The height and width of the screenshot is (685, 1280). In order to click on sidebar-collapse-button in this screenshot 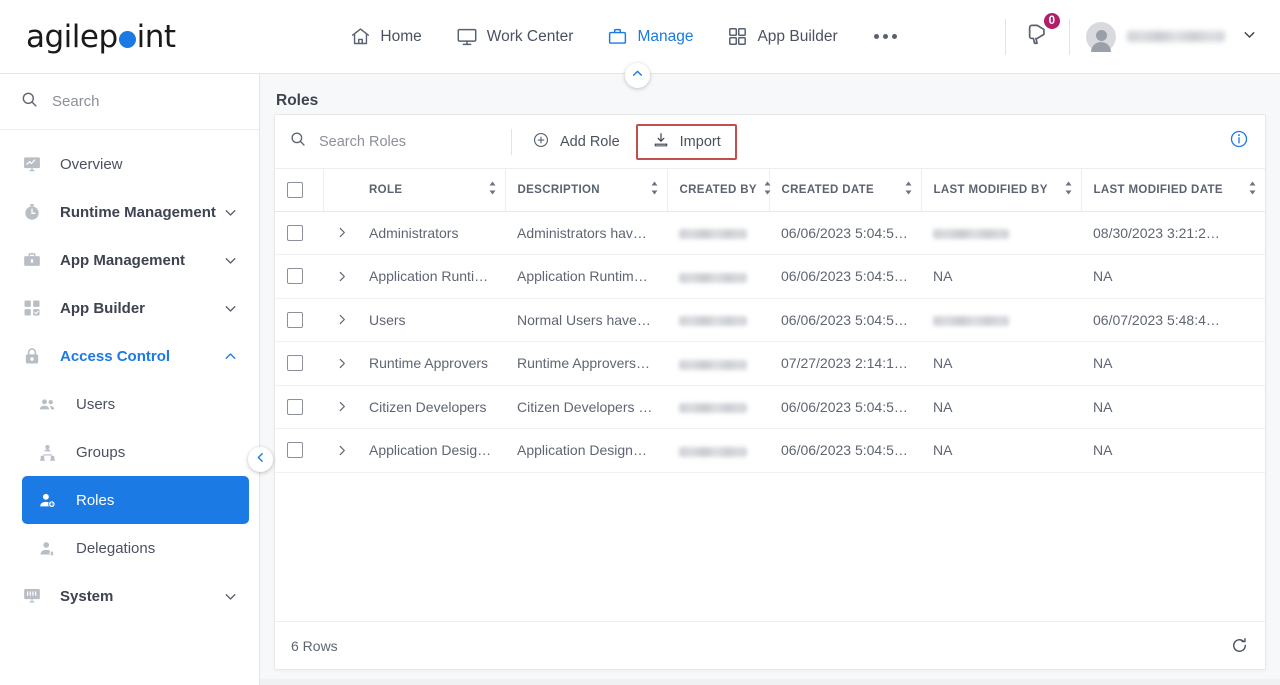, I will do `click(260, 459)`.